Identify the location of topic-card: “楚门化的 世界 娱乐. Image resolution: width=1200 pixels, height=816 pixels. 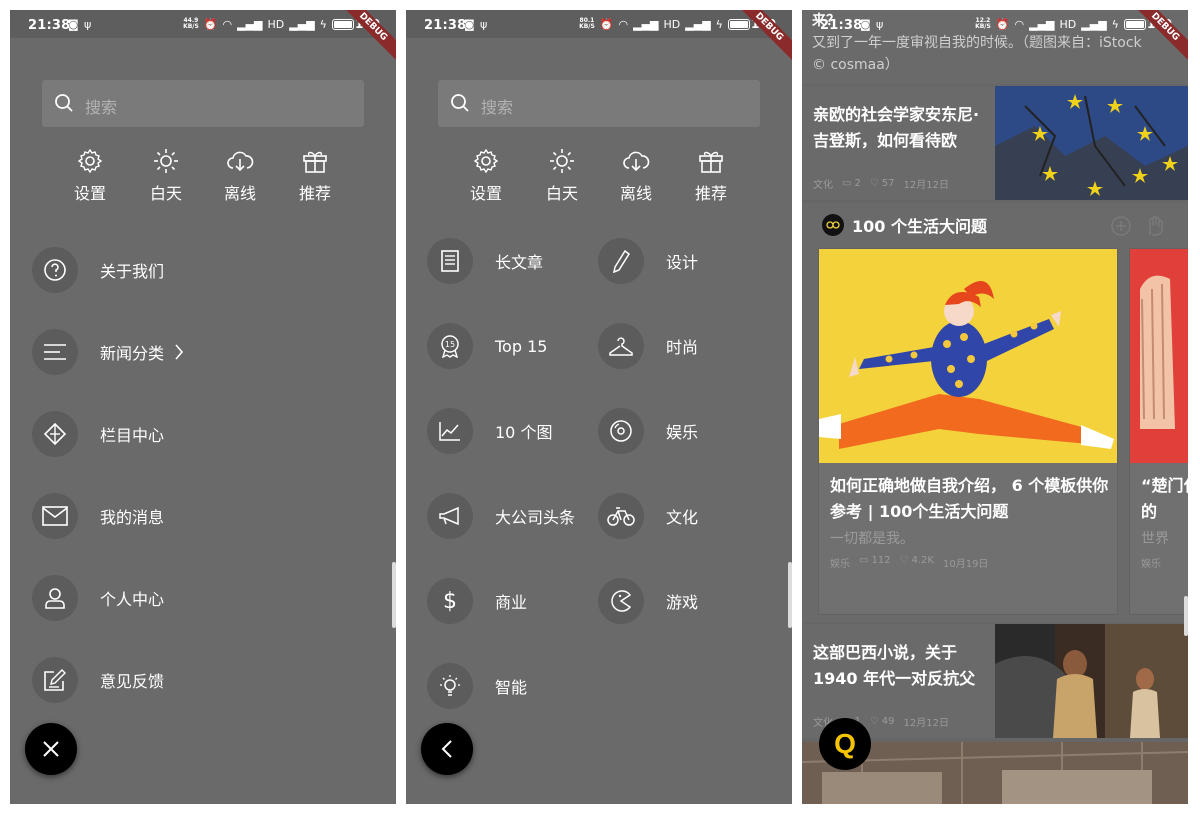
(1158, 431).